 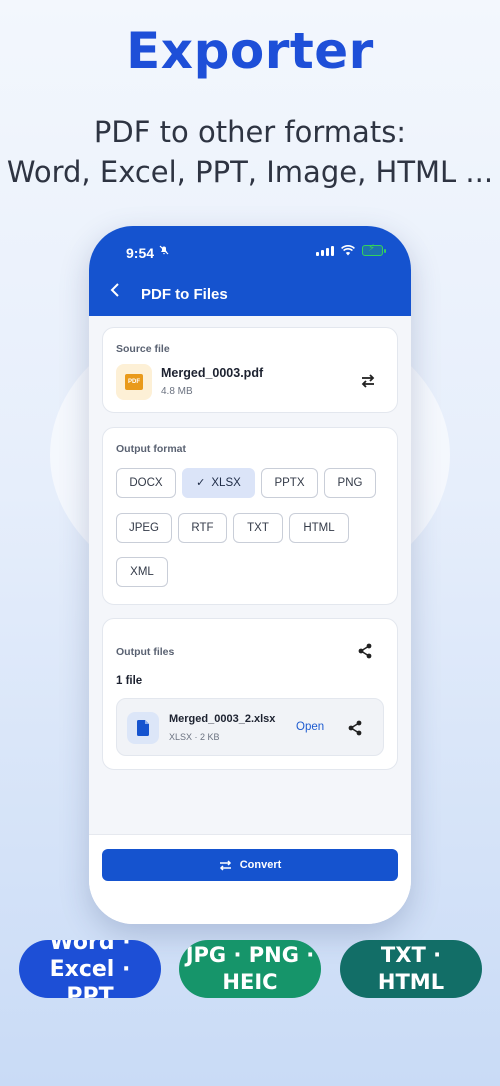 I want to click on format-chip-xml: XML, so click(x=142, y=572).